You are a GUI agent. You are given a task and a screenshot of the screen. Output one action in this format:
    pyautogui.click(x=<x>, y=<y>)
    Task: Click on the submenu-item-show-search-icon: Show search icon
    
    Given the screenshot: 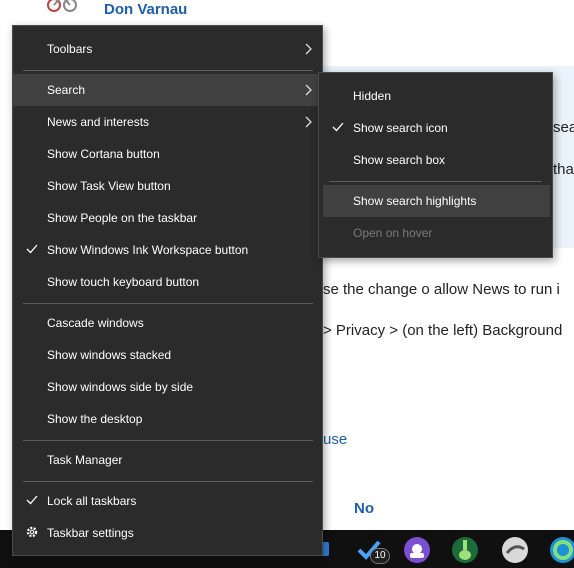 What is the action you would take?
    pyautogui.click(x=436, y=128)
    